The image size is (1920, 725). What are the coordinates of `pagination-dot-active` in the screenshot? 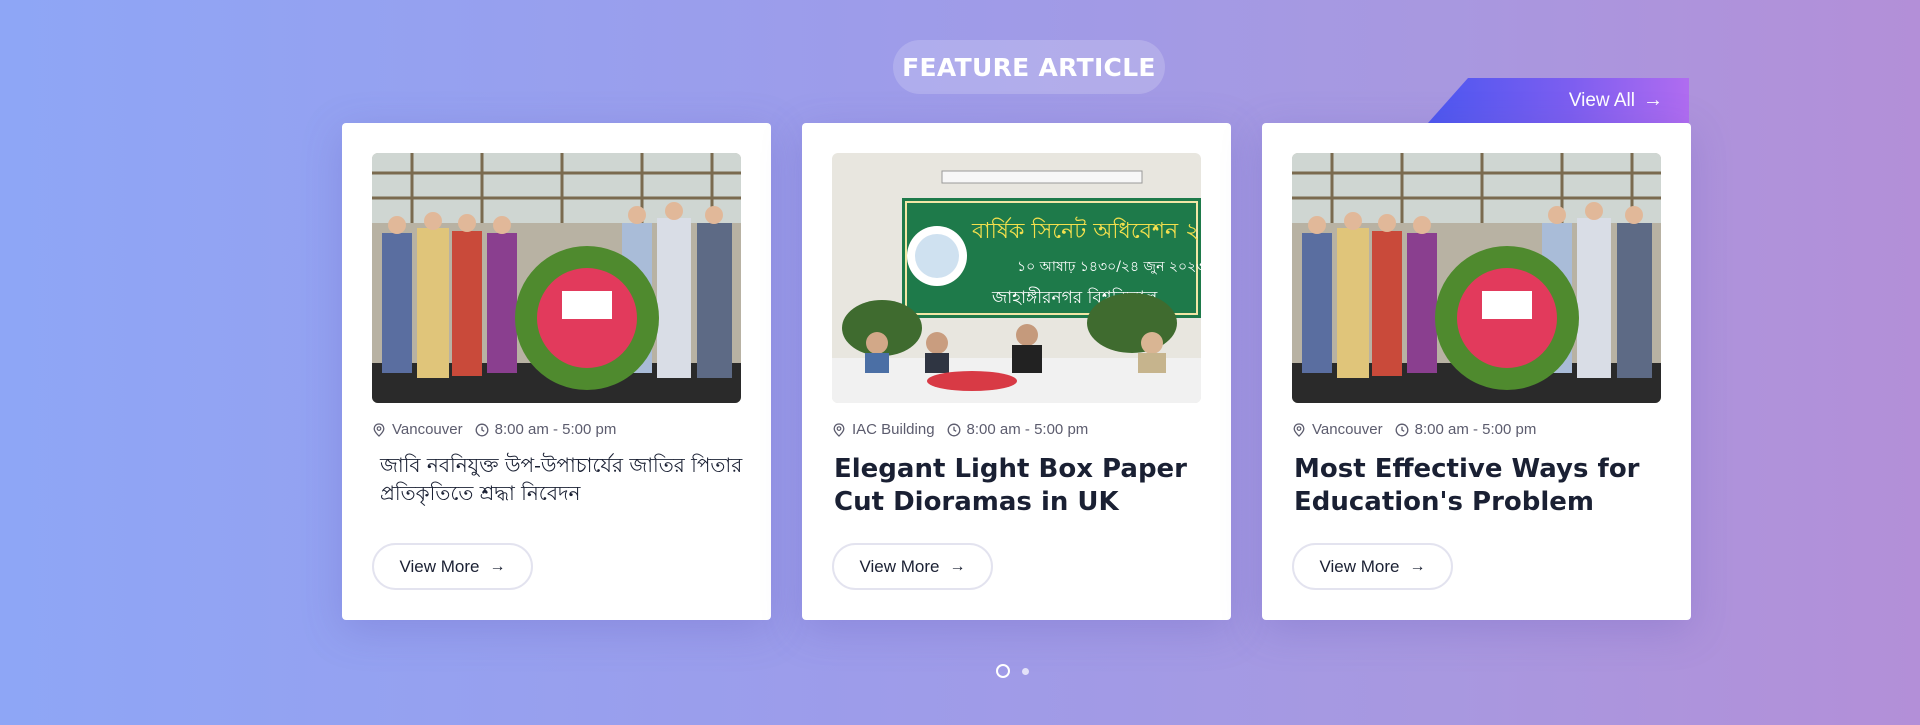 It's located at (1003, 671).